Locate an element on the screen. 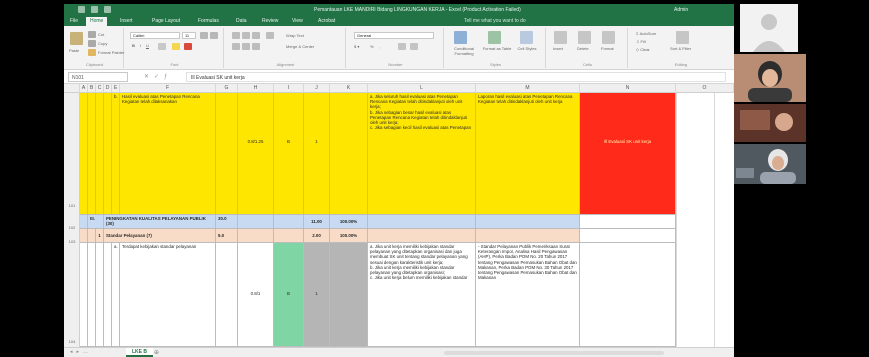  delete-cells-icon is located at coordinates (584, 37).